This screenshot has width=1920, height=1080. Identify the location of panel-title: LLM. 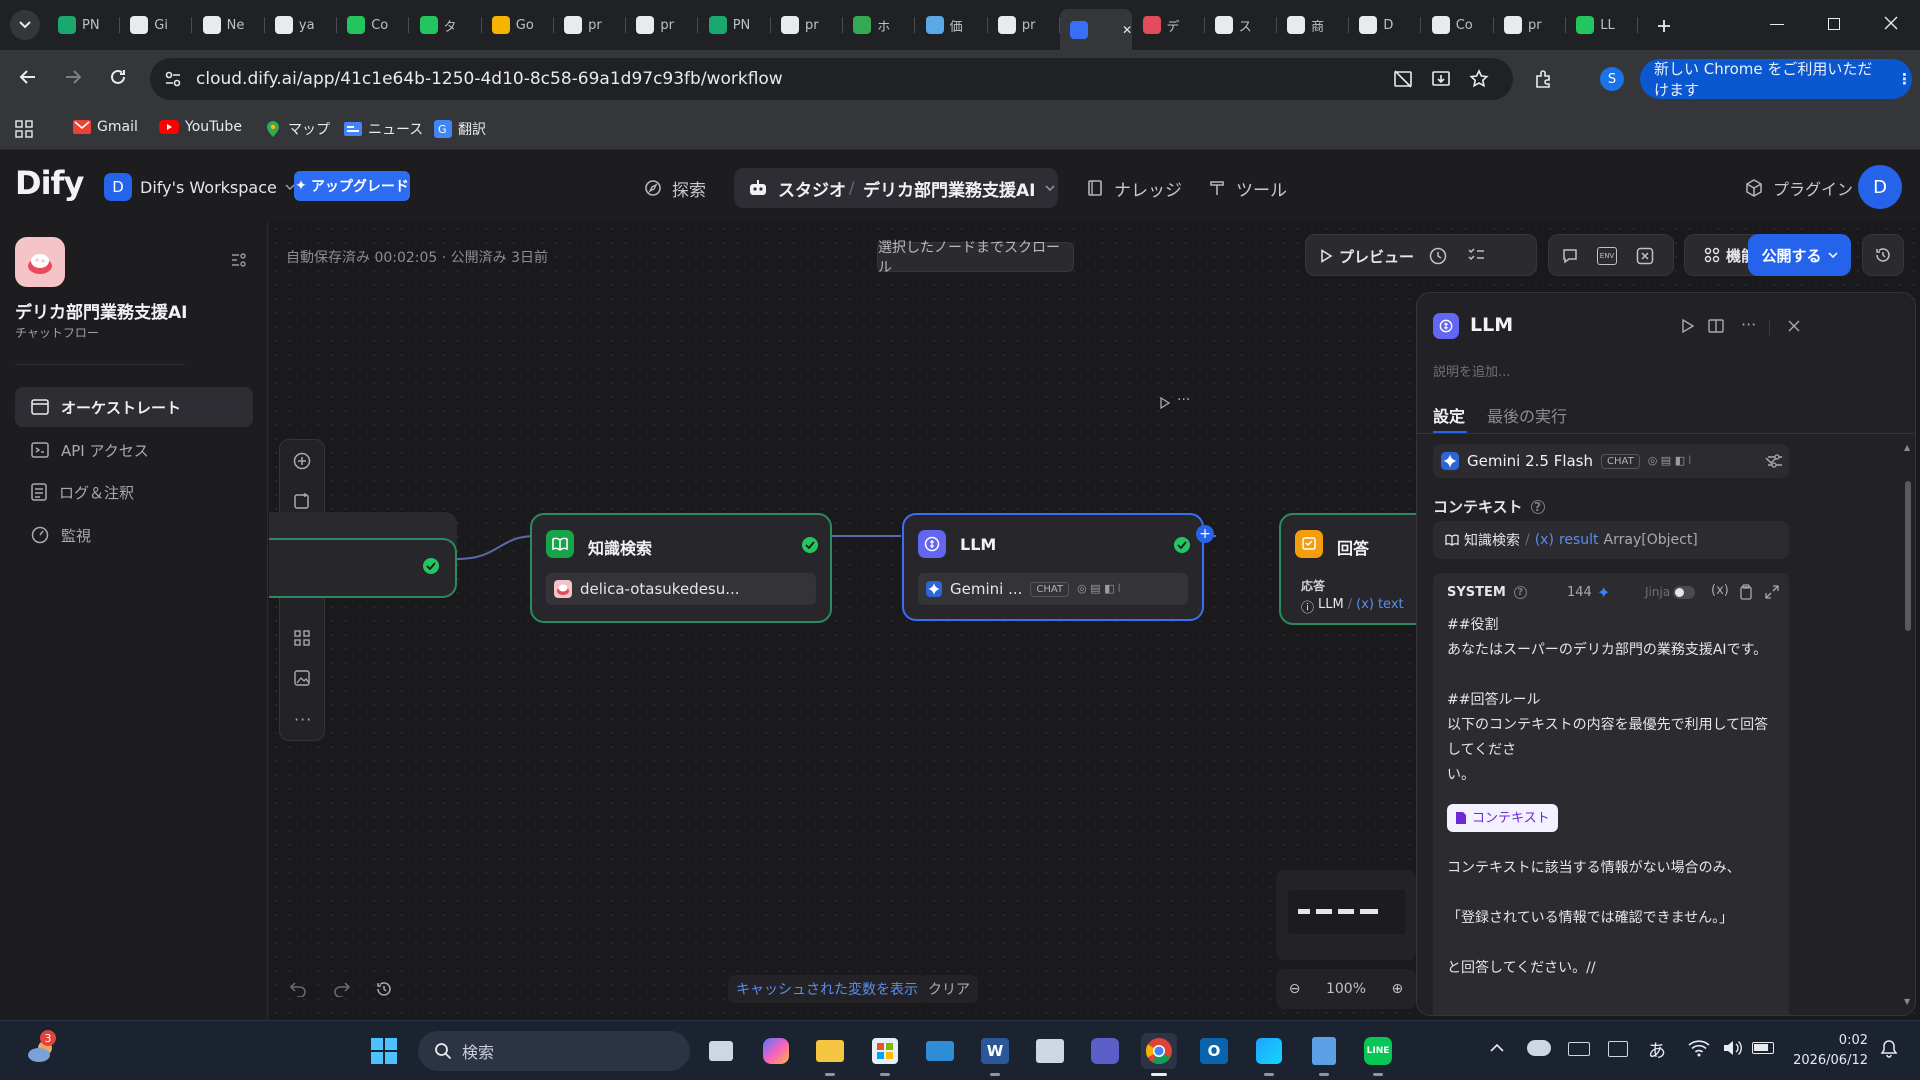
(1491, 325).